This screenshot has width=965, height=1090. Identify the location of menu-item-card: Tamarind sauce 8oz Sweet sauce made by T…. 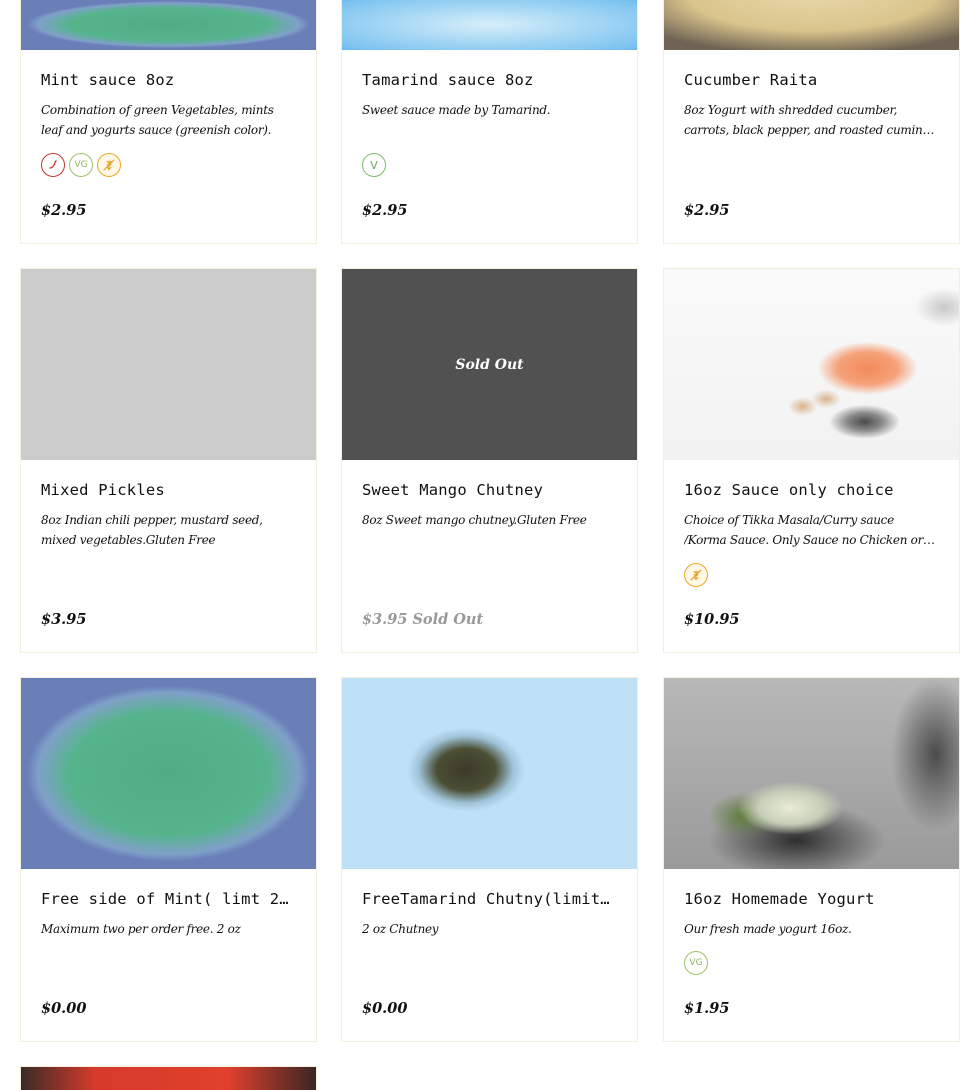
(489, 122).